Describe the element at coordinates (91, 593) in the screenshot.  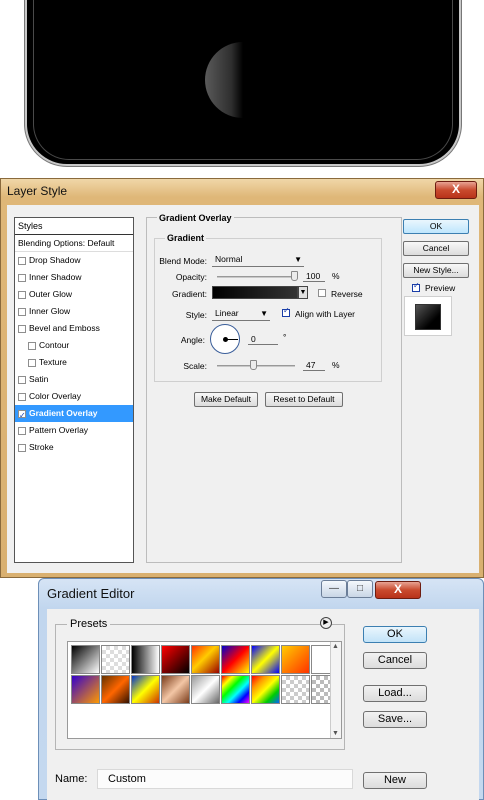
I see `dialog-title: Gradient Editor` at that location.